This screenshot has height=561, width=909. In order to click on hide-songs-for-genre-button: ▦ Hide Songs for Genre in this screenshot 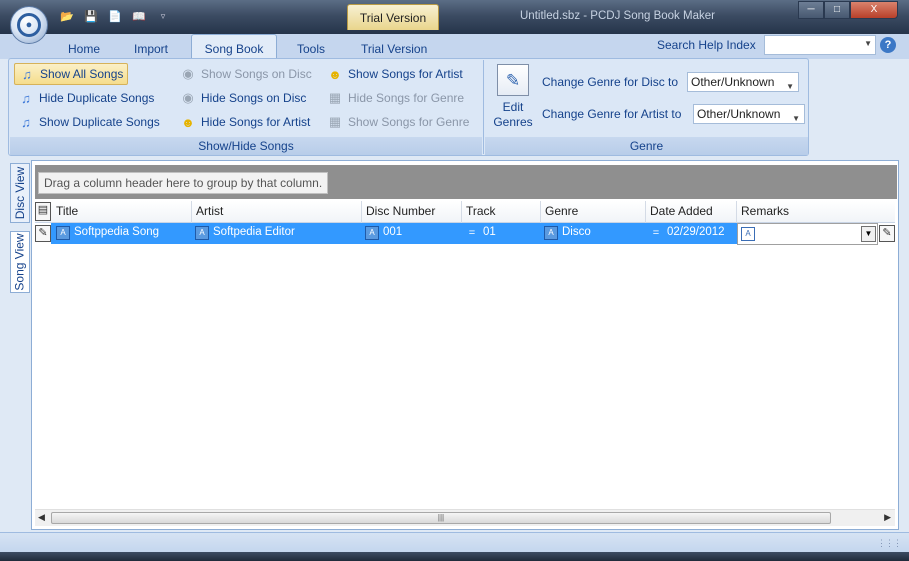, I will do `click(395, 98)`.